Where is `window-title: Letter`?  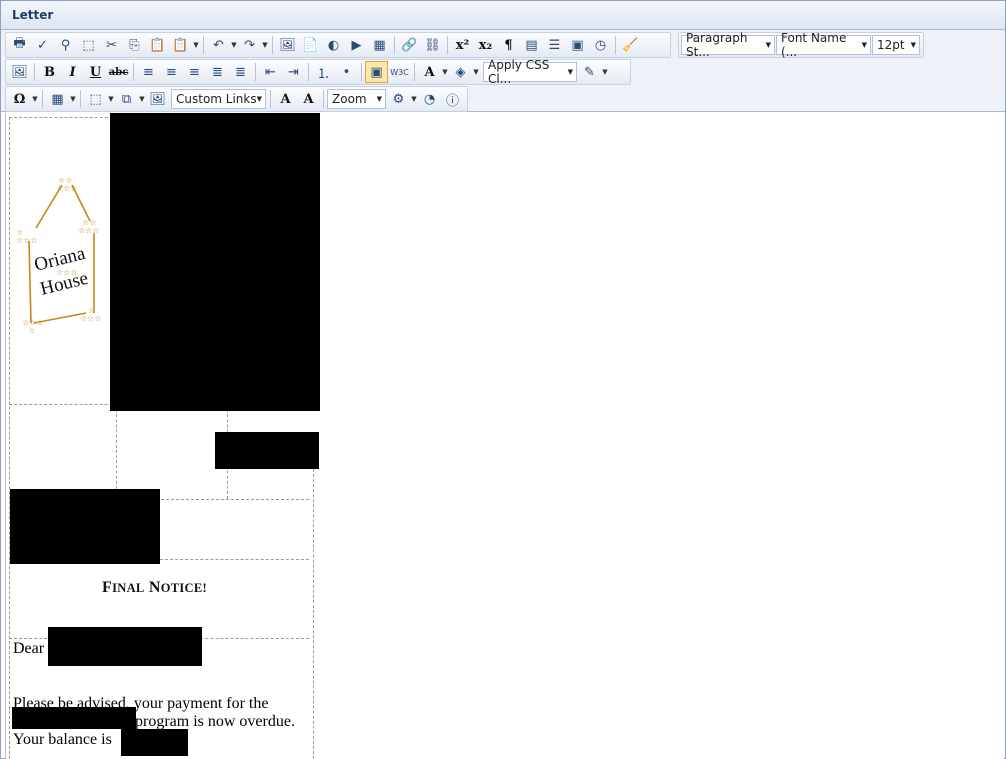
window-title: Letter is located at coordinates (33, 15).